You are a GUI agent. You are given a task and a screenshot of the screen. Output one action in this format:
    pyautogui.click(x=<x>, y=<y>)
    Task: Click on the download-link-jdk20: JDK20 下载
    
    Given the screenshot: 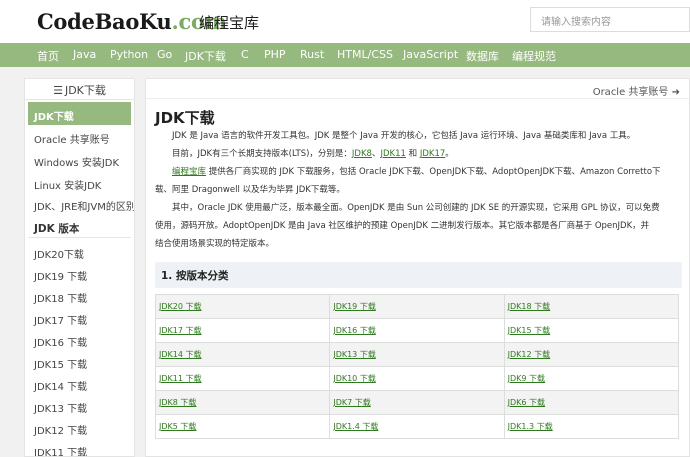 What is the action you would take?
    pyautogui.click(x=180, y=306)
    